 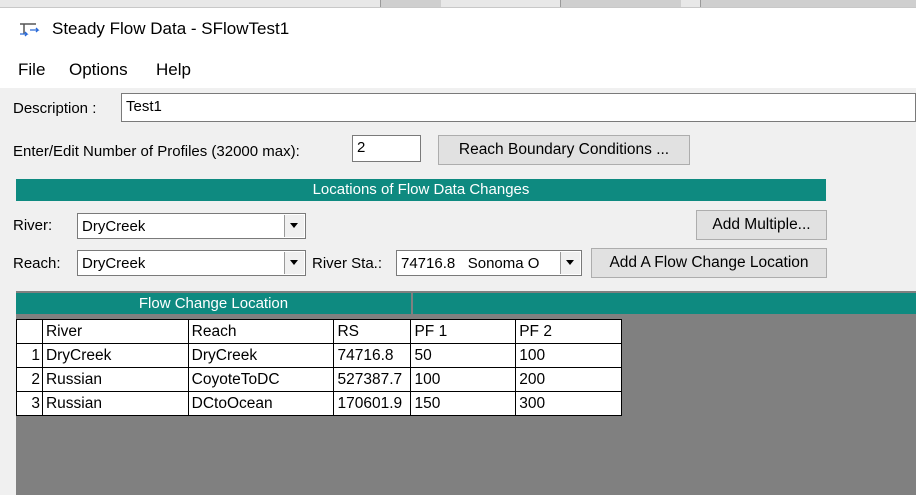 What do you see at coordinates (664, 303) in the screenshot?
I see `profiles-group-header` at bounding box center [664, 303].